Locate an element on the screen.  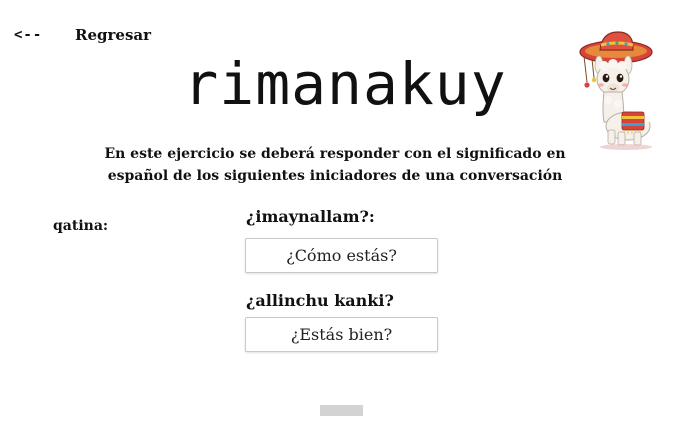
speaker-label: qatina: is located at coordinates (81, 226).